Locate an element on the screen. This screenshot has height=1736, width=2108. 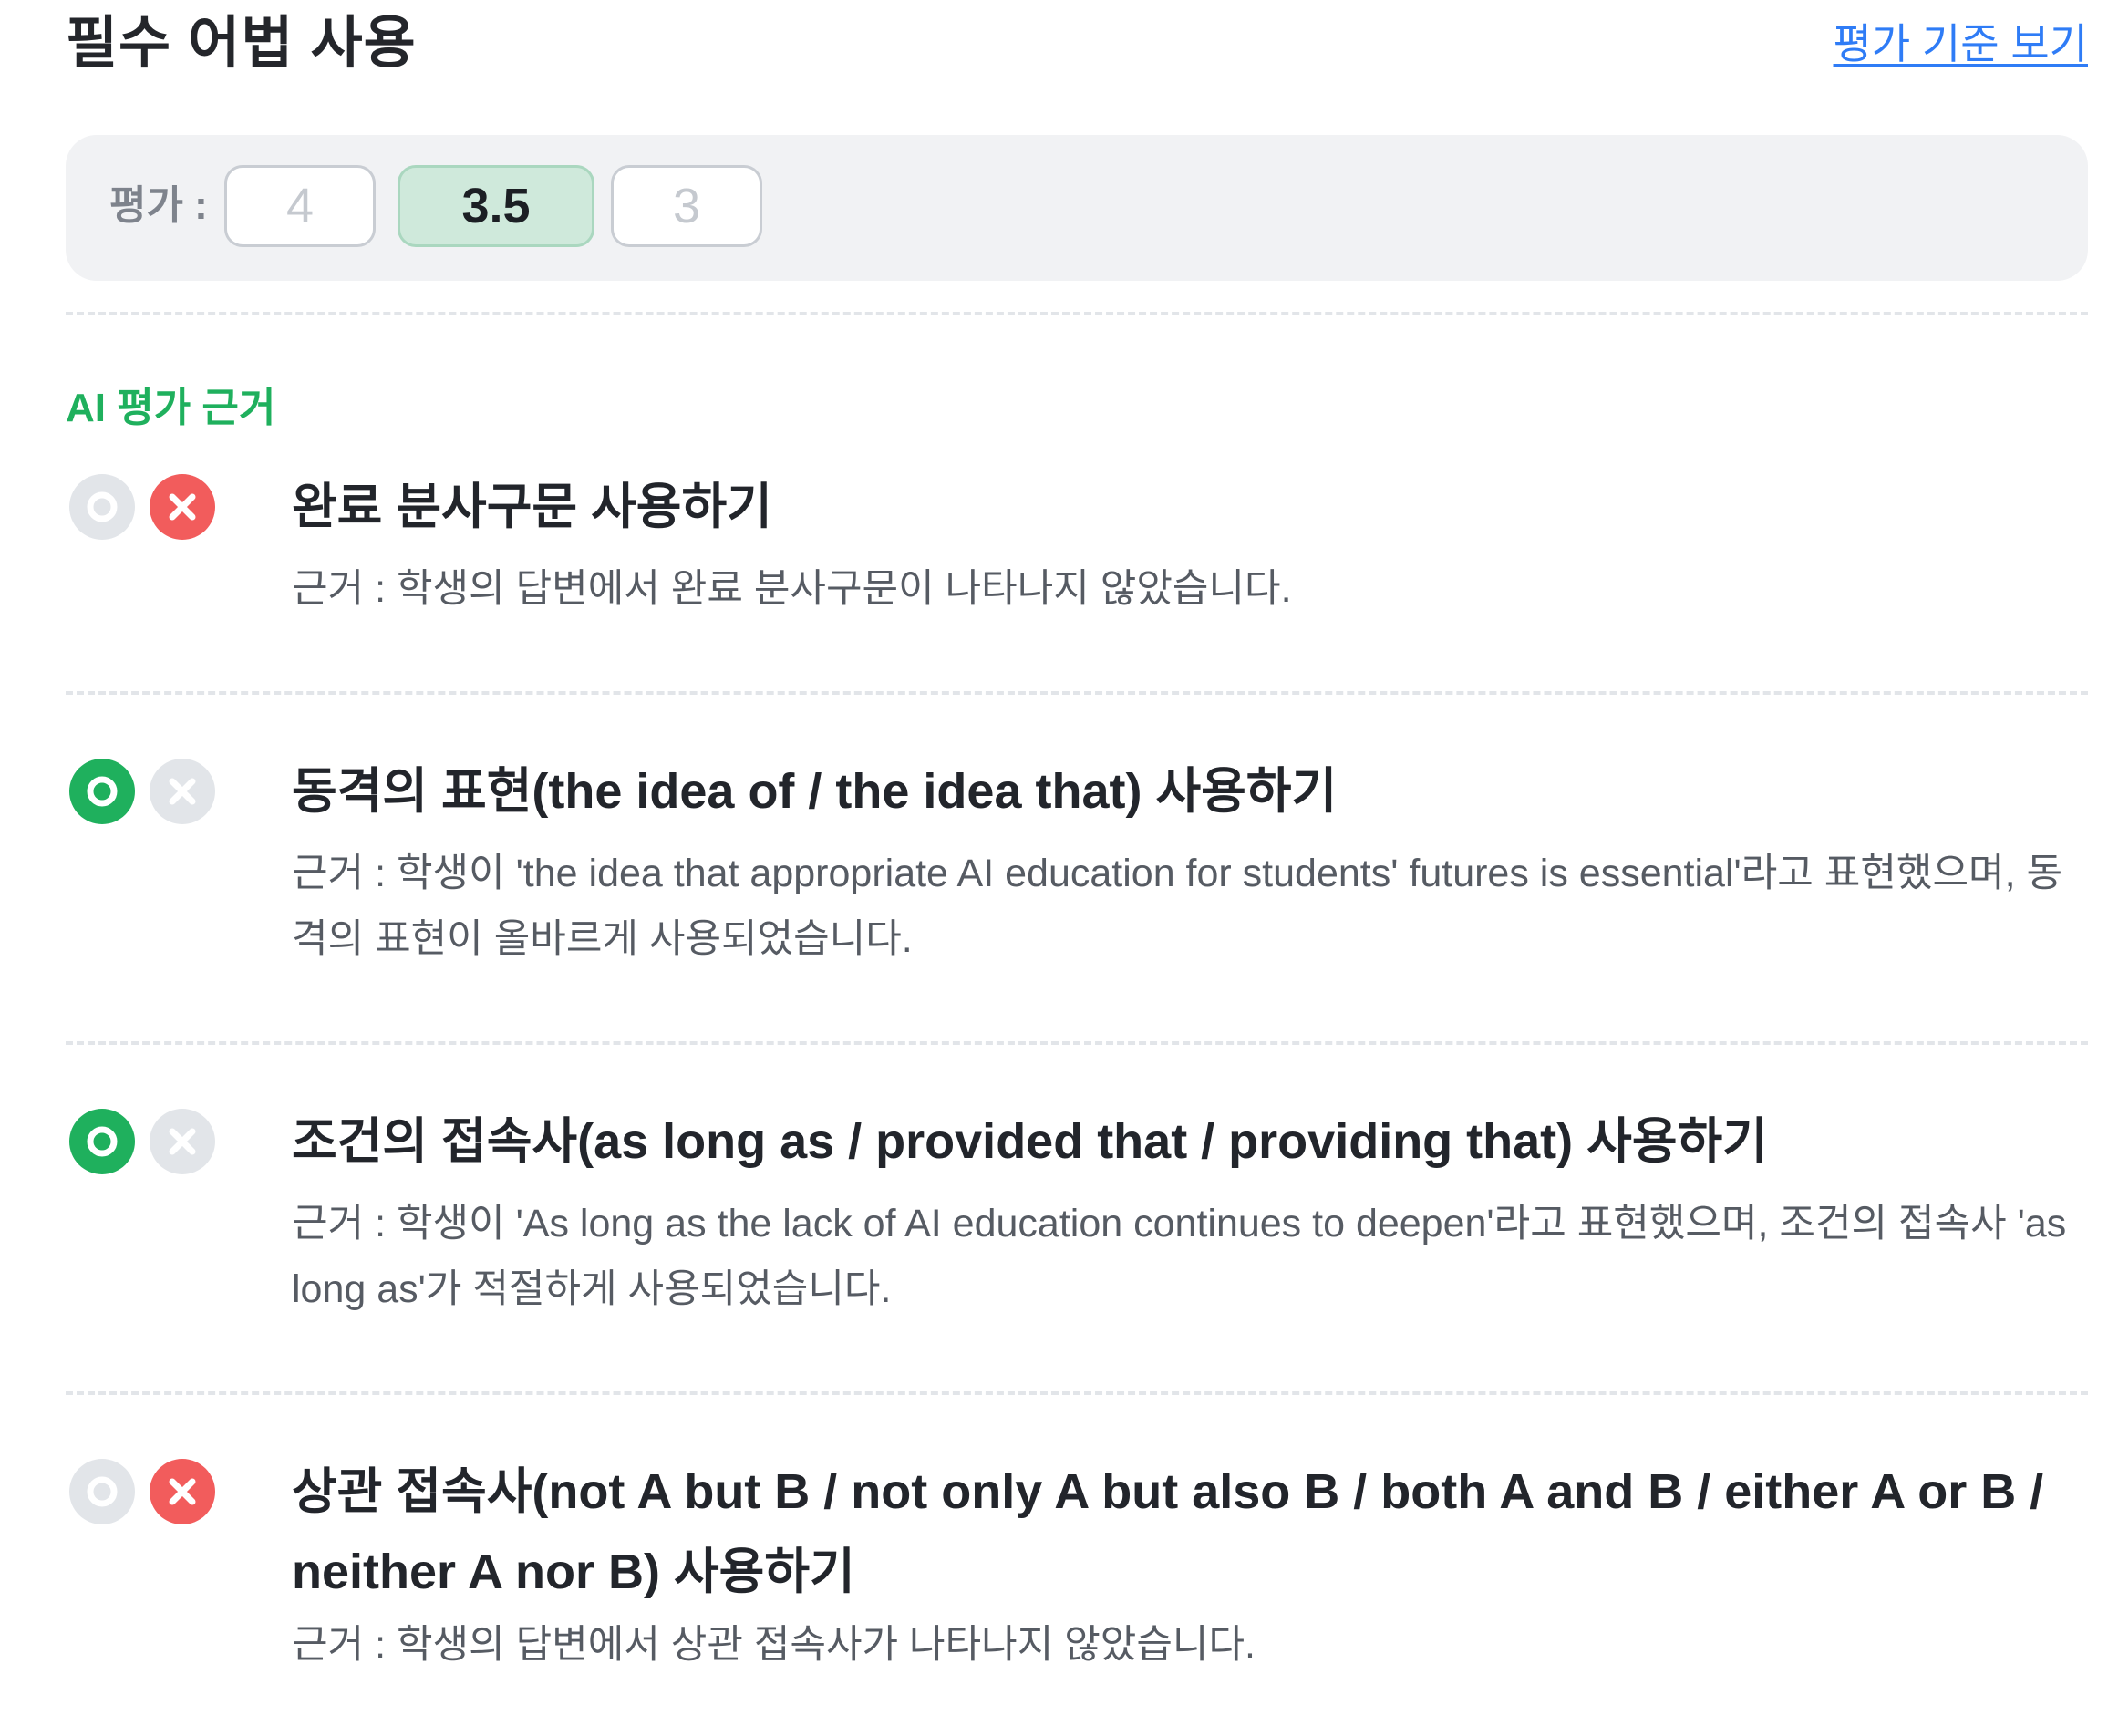
score-option-4: 4 is located at coordinates (300, 206).